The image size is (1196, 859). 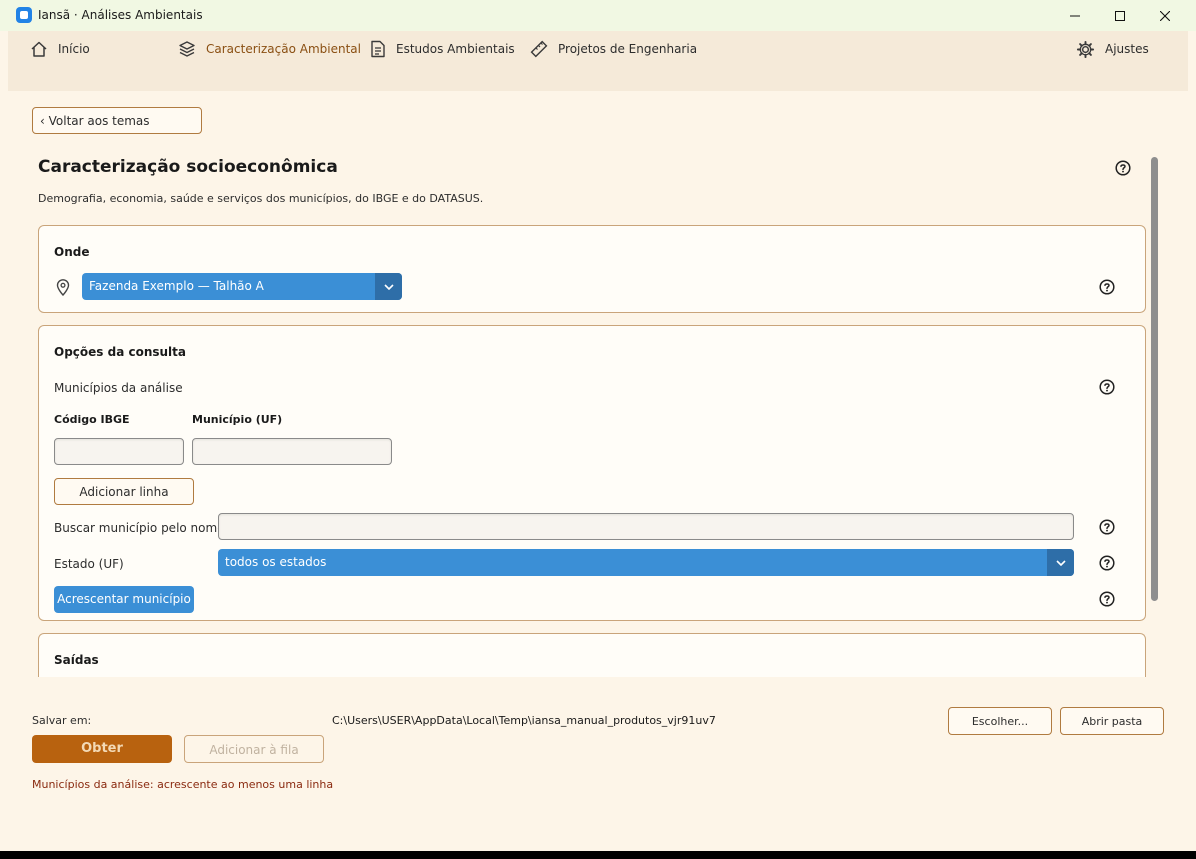 What do you see at coordinates (455, 49) in the screenshot?
I see `nav-estudos-label: Estudos Ambientais` at bounding box center [455, 49].